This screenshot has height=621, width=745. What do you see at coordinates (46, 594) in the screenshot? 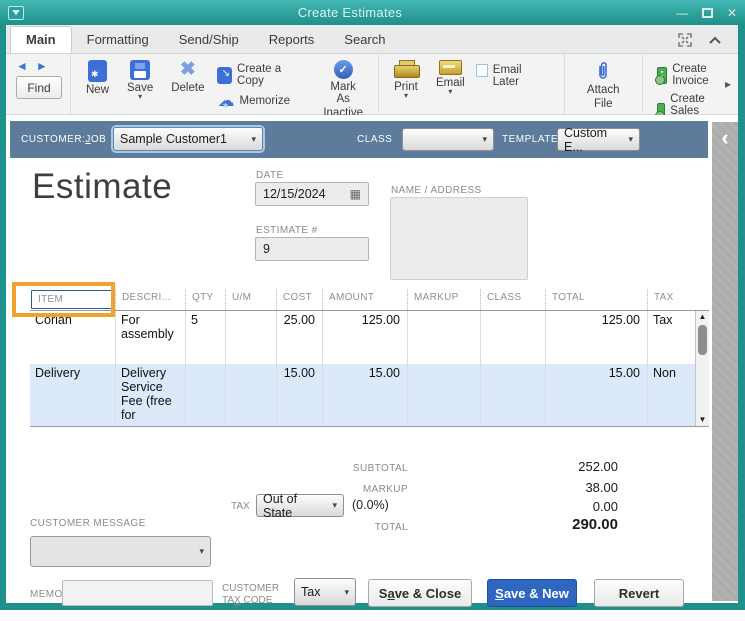
I see `memo-label: MEMO` at bounding box center [46, 594].